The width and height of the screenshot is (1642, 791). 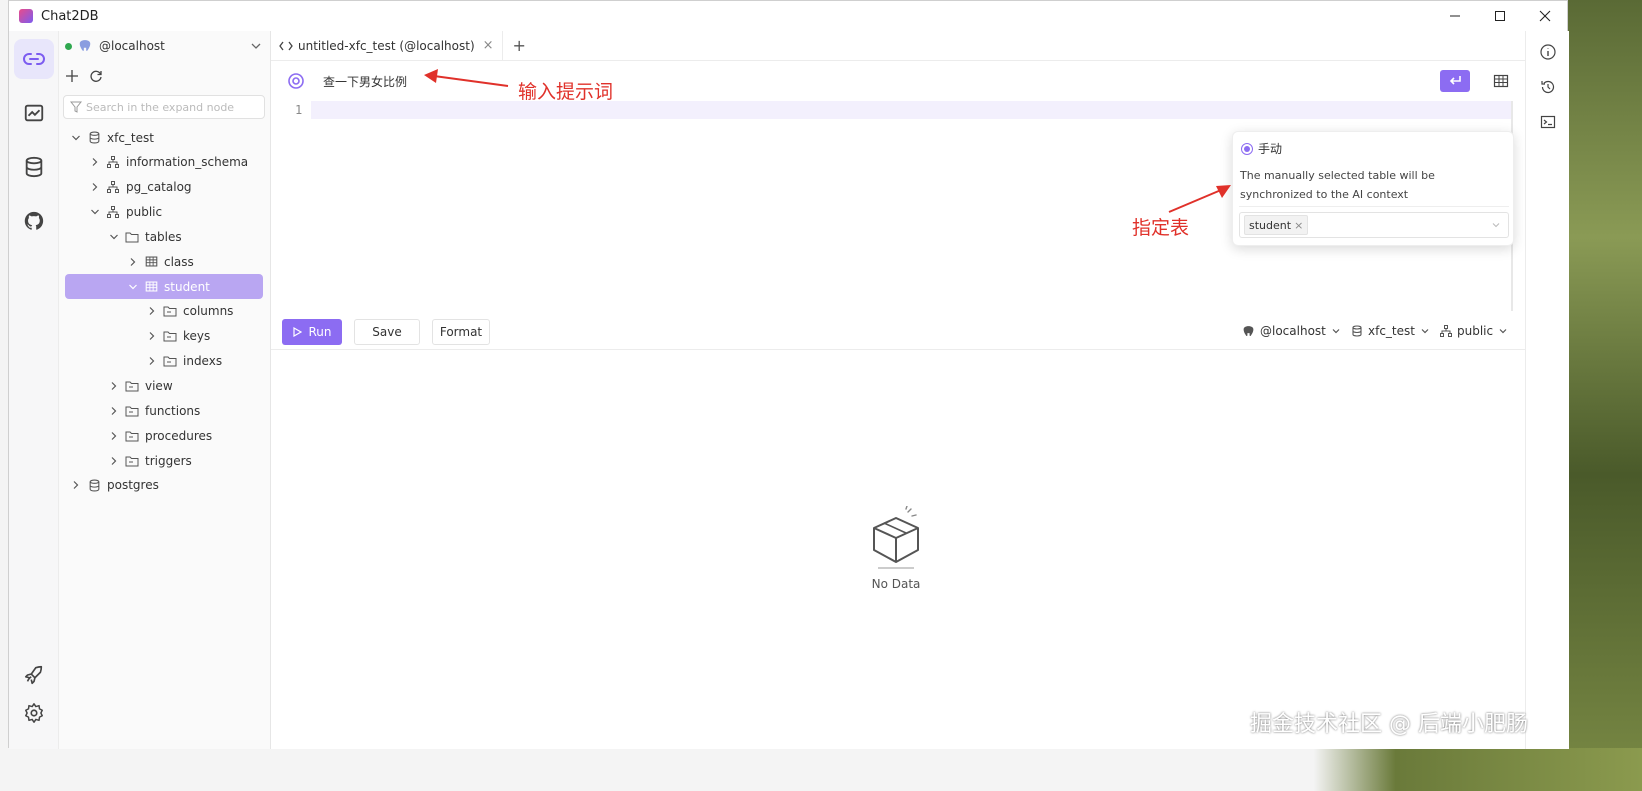 I want to click on tree-node-xfc-test: xfc_test, so click(x=164, y=137).